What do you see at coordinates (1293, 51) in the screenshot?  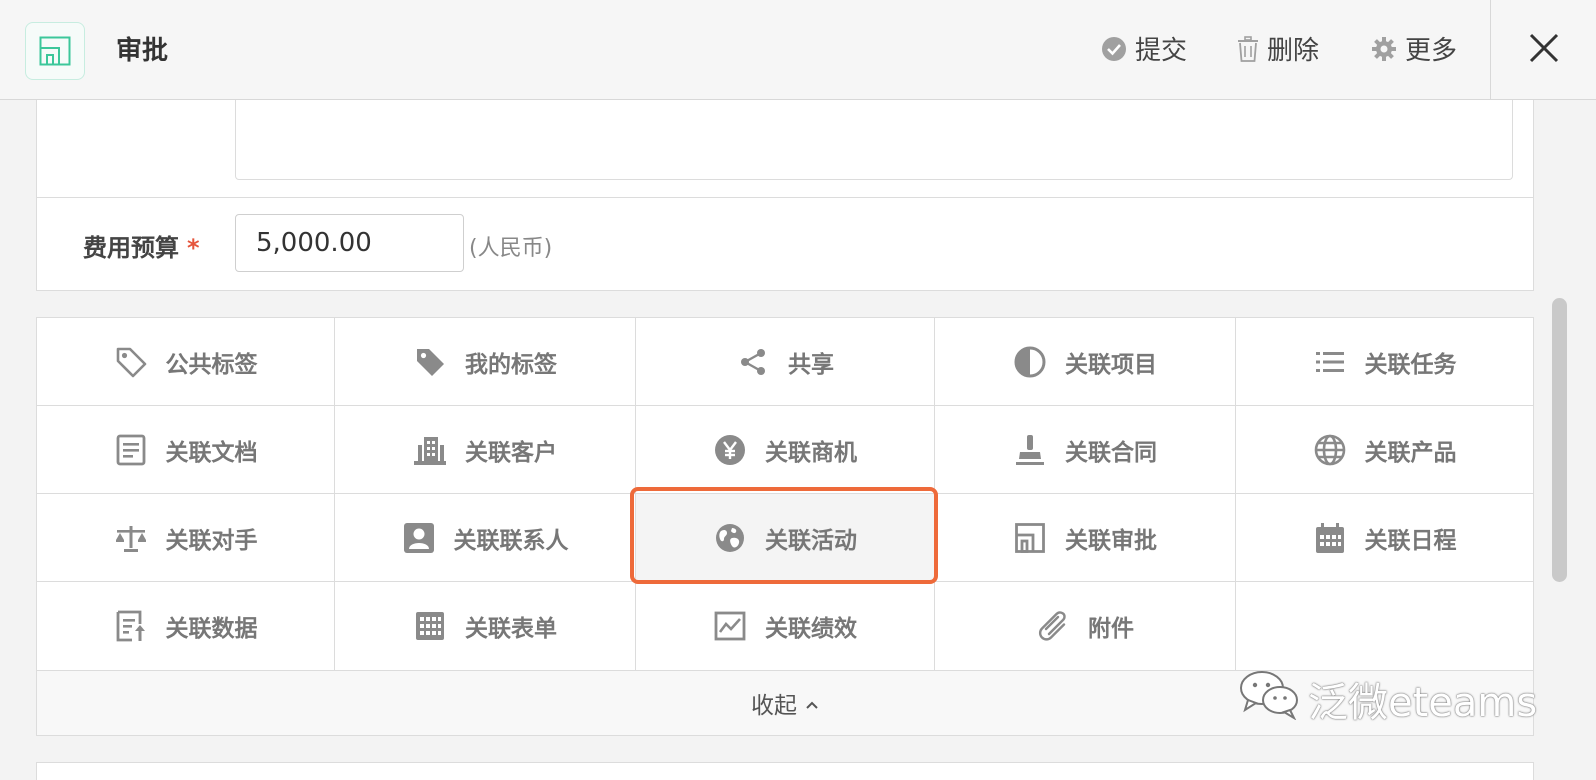 I see `delete-label: 删除` at bounding box center [1293, 51].